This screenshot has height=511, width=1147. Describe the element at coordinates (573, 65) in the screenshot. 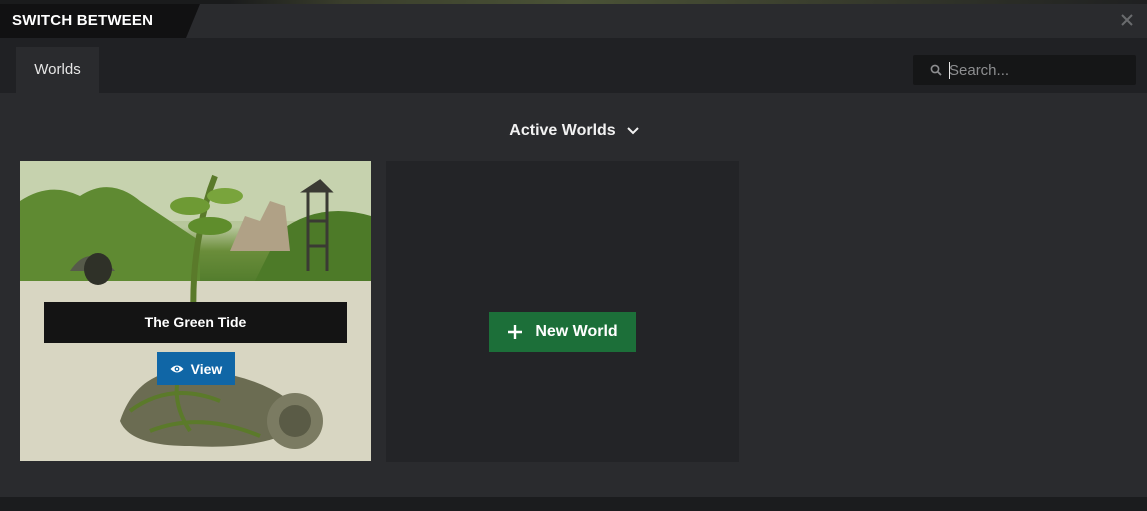

I see `tab-bar: Worlds` at that location.